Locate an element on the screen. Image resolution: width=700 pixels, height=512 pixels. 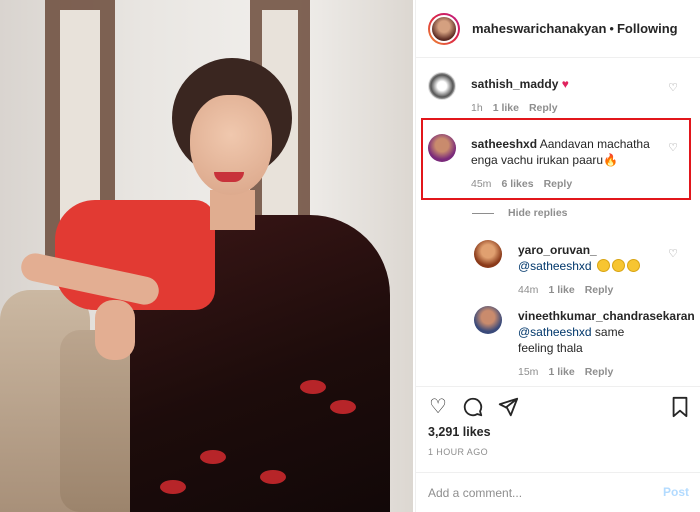
reply-time: 44m is located at coordinates (528, 290).